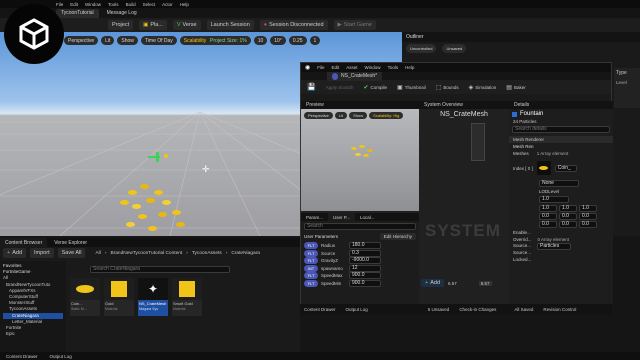  Describe the element at coordinates (340, 87) in the screenshot. I see `apply-scratch-button: Apply Scratch` at that location.